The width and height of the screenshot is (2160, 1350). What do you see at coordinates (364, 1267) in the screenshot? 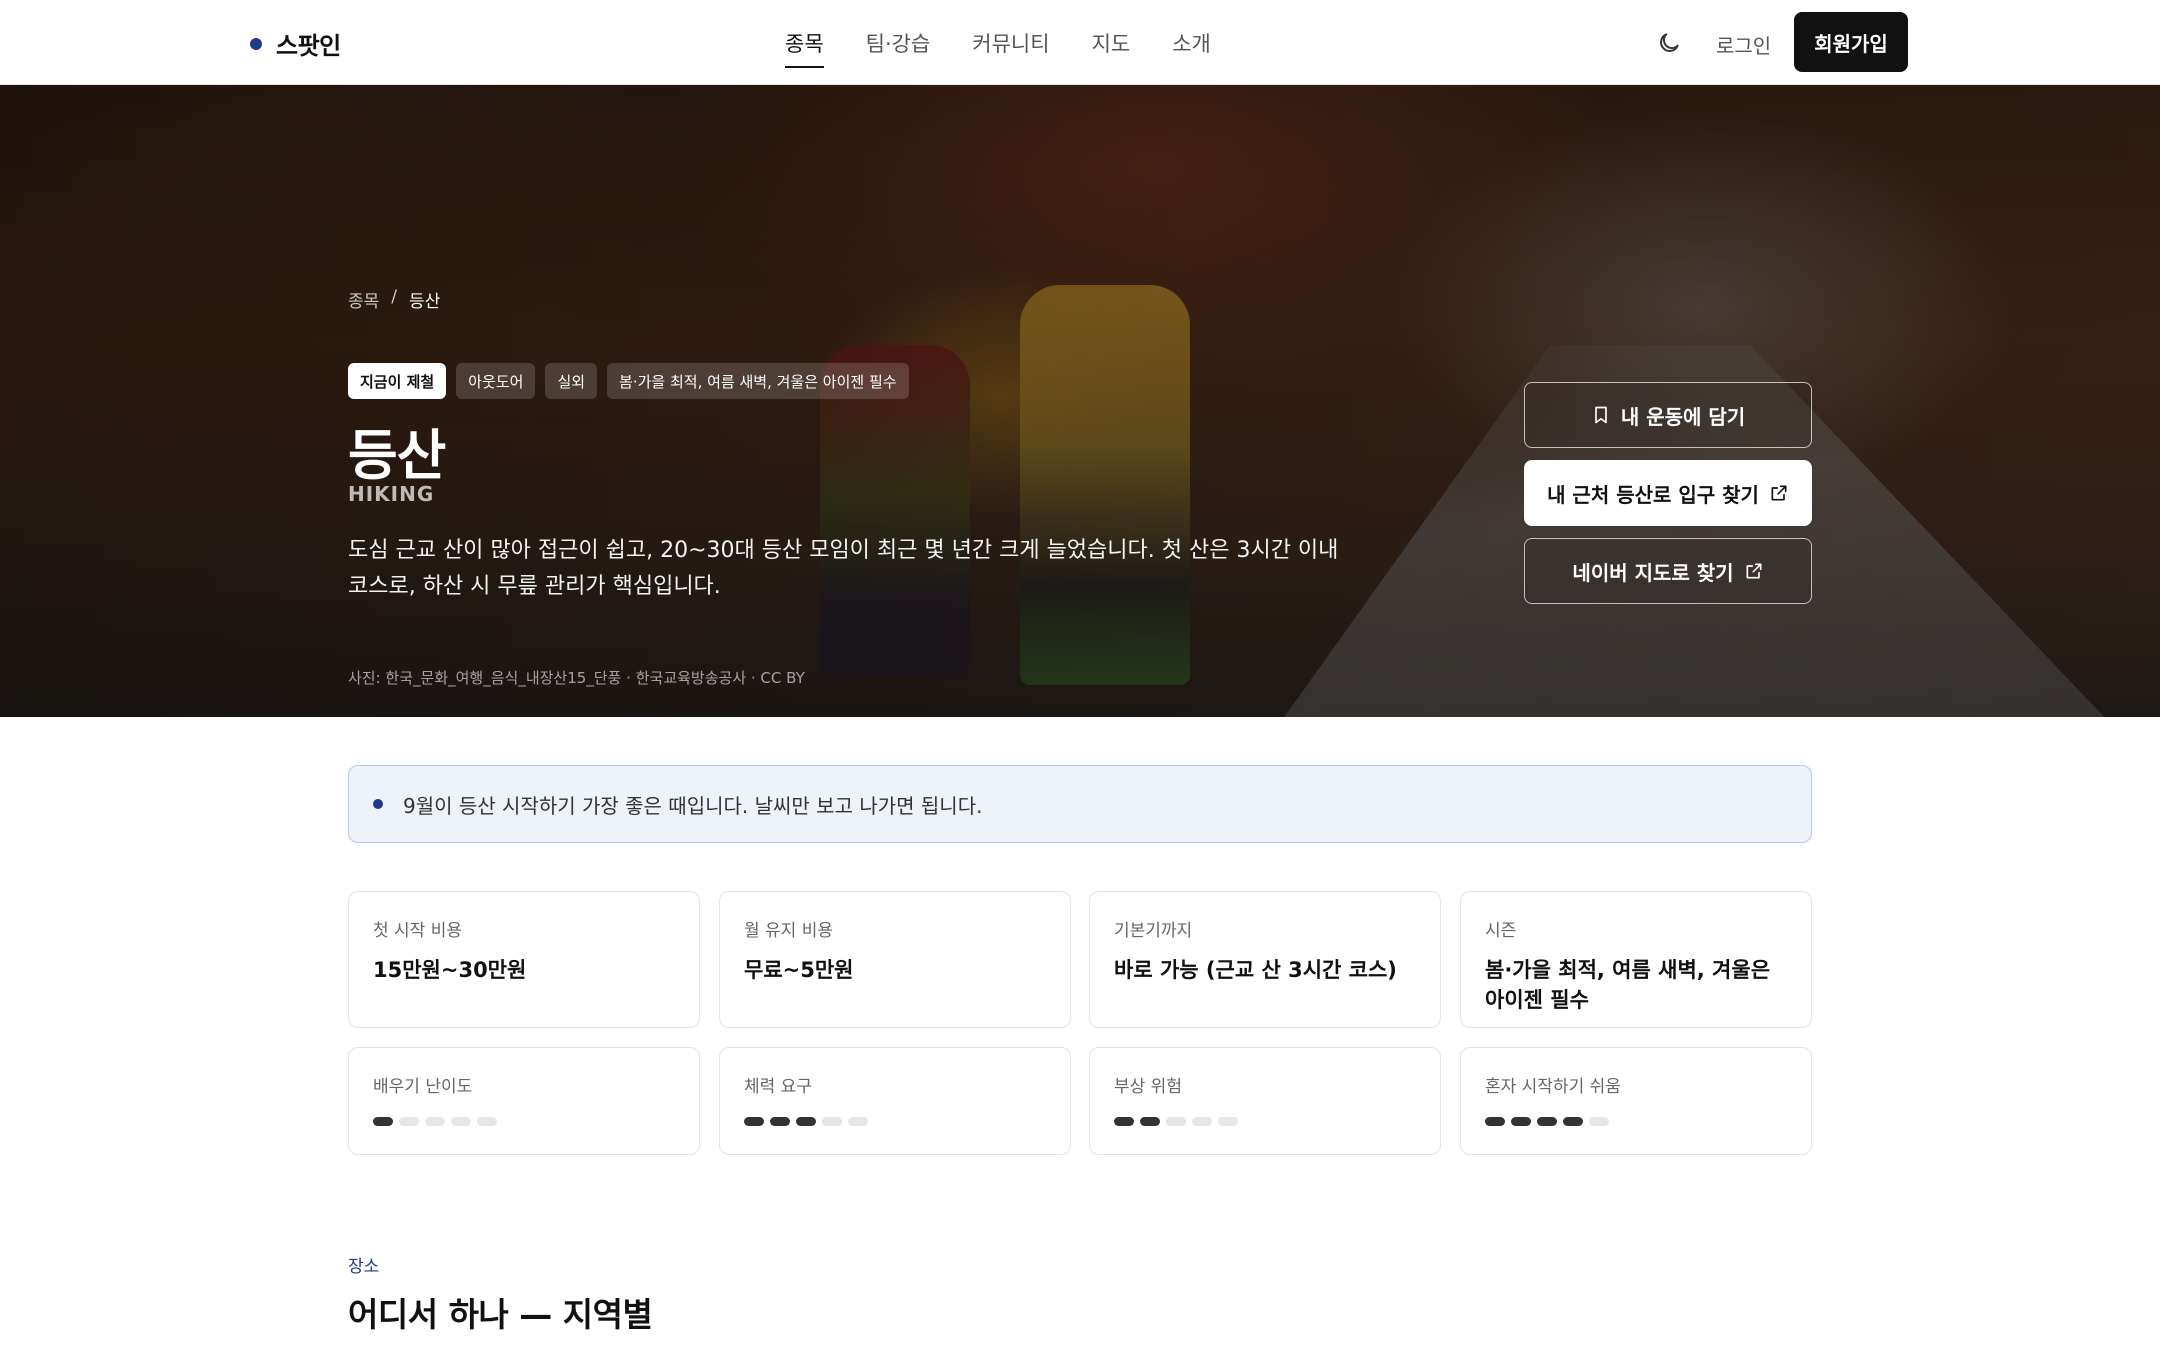
I see `section-label: 장소` at bounding box center [364, 1267].